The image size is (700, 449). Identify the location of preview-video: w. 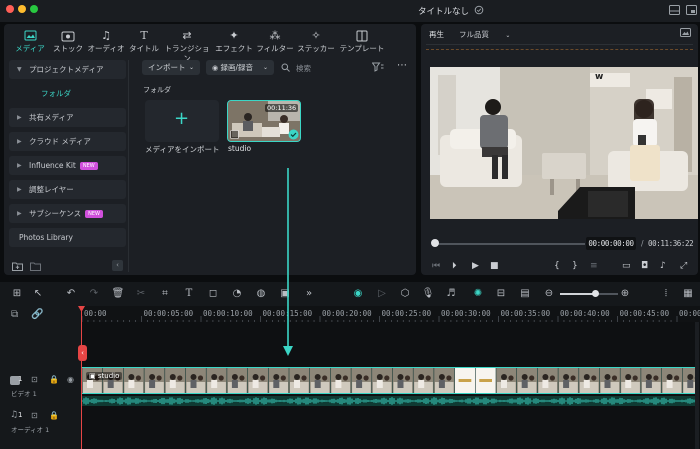
(564, 143).